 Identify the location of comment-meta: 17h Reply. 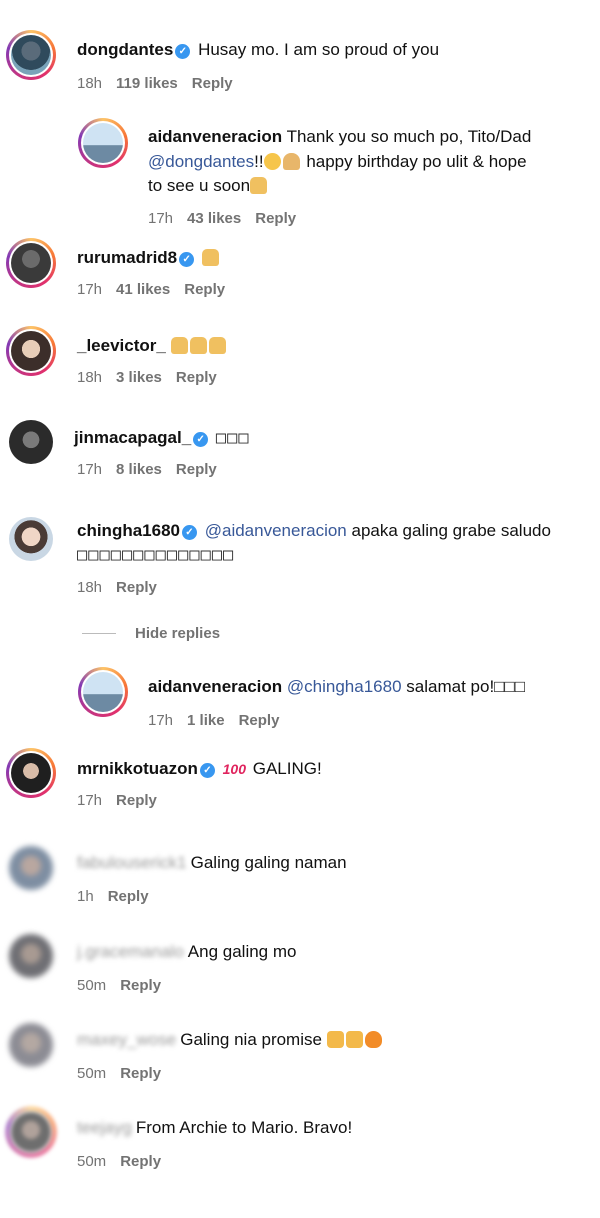
(124, 800).